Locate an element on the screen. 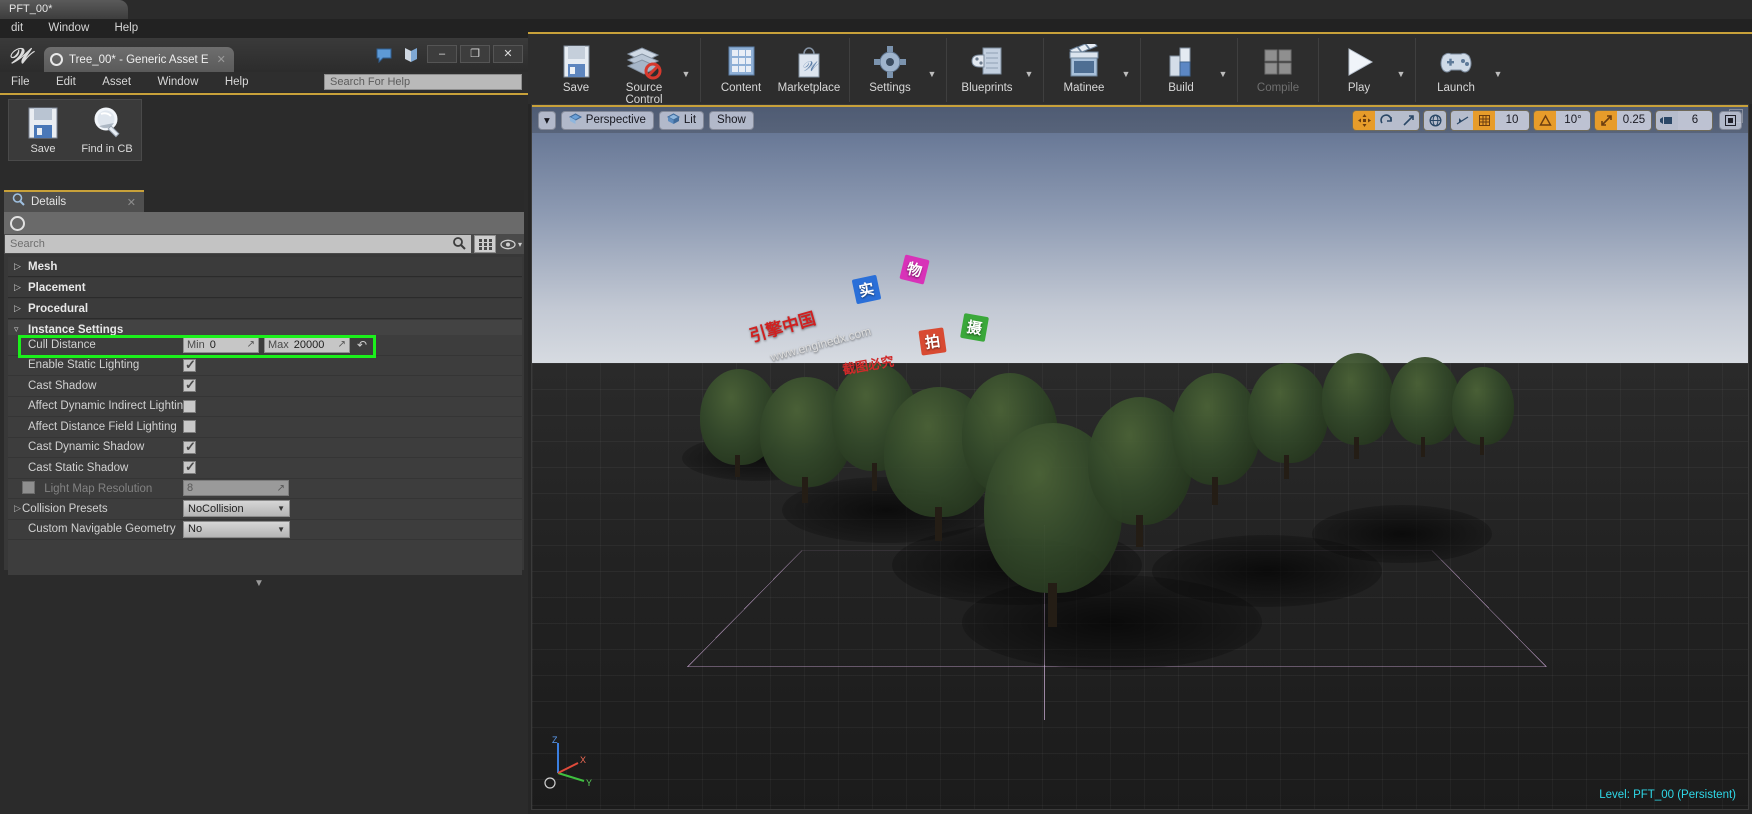 This screenshot has width=1752, height=814. viewport-camera-mode-menu: Perspective is located at coordinates (607, 120).